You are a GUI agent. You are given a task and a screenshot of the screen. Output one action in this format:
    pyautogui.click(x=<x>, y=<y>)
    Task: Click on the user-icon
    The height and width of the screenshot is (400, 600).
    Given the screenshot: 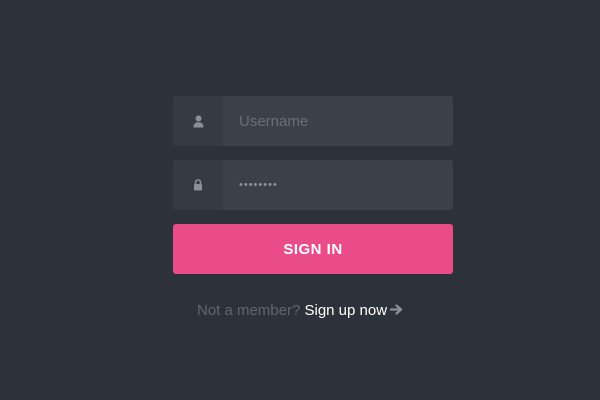 What is the action you would take?
    pyautogui.click(x=198, y=121)
    